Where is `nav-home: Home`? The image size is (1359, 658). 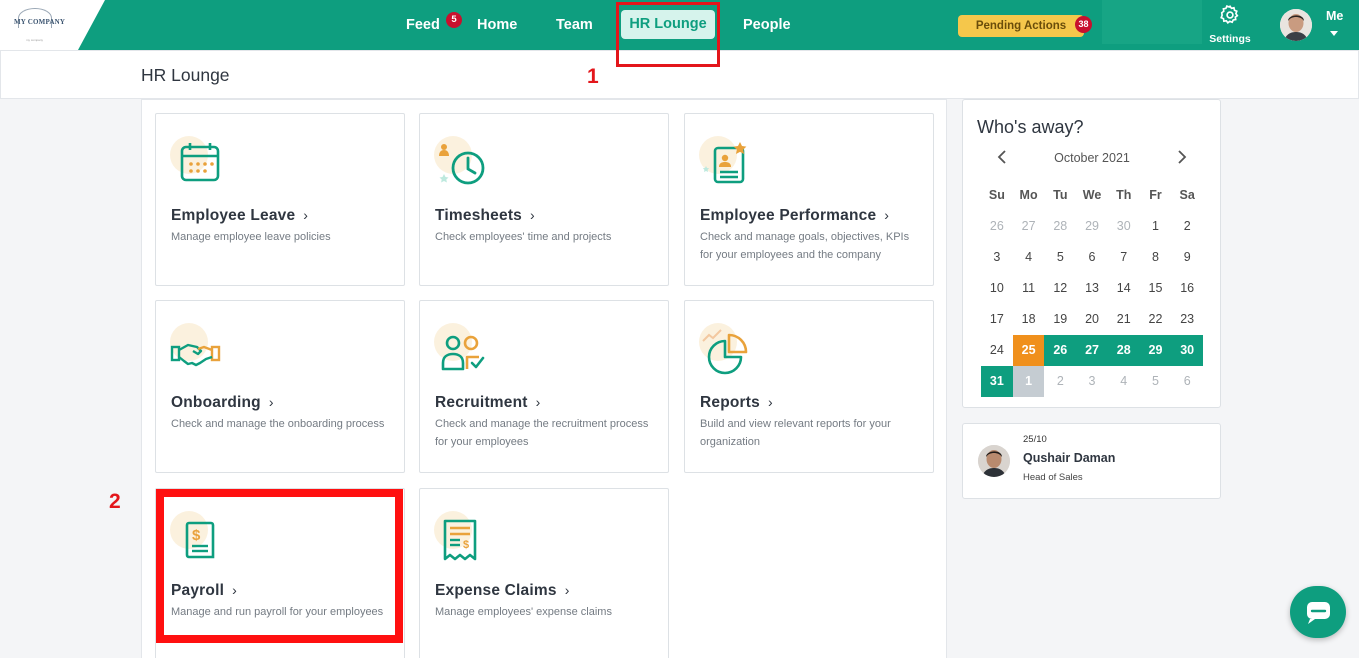 nav-home: Home is located at coordinates (497, 25).